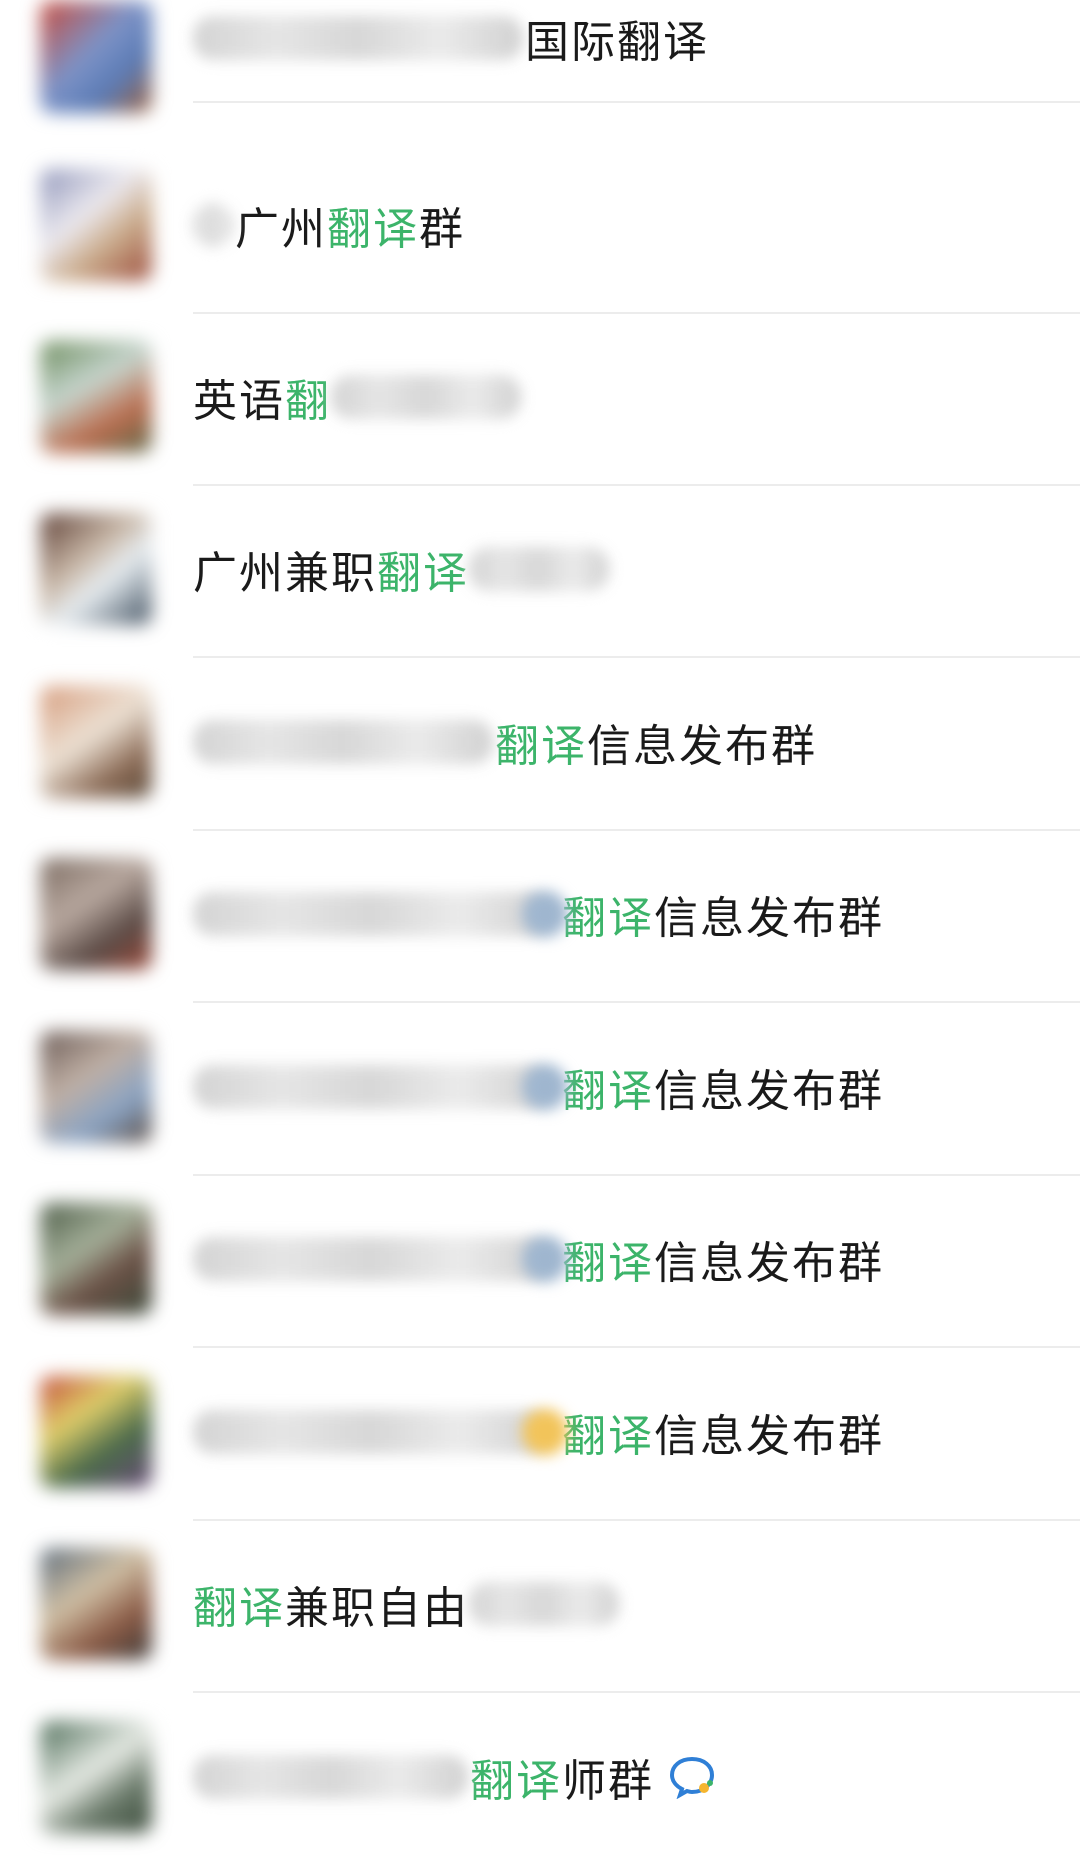 This screenshot has height=1869, width=1080. Describe the element at coordinates (285, 573) in the screenshot. I see `group-name-text: 广州兼职` at that location.